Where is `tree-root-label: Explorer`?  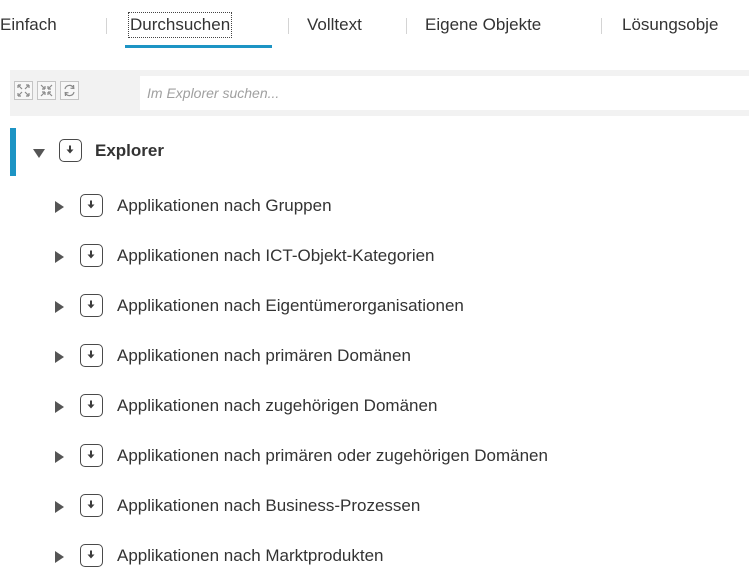 tree-root-label: Explorer is located at coordinates (129, 150).